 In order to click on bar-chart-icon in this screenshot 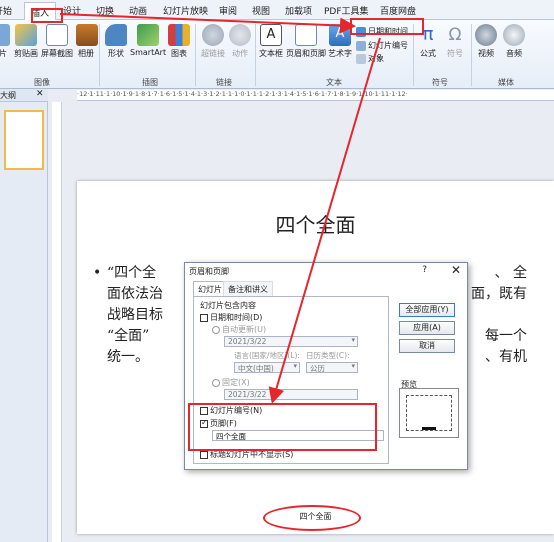, I will do `click(179, 35)`.